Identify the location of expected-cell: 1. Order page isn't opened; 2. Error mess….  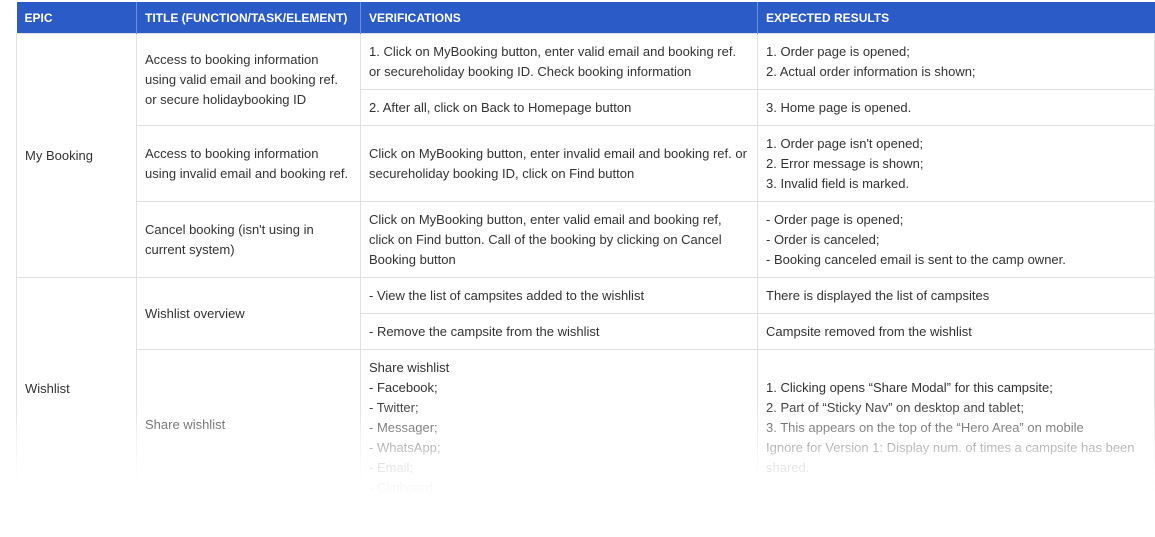
(956, 163).